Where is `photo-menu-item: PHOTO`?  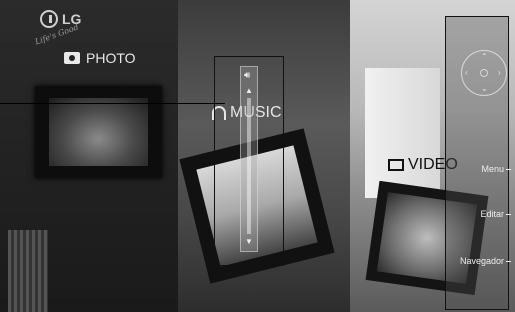 photo-menu-item: PHOTO is located at coordinates (100, 58).